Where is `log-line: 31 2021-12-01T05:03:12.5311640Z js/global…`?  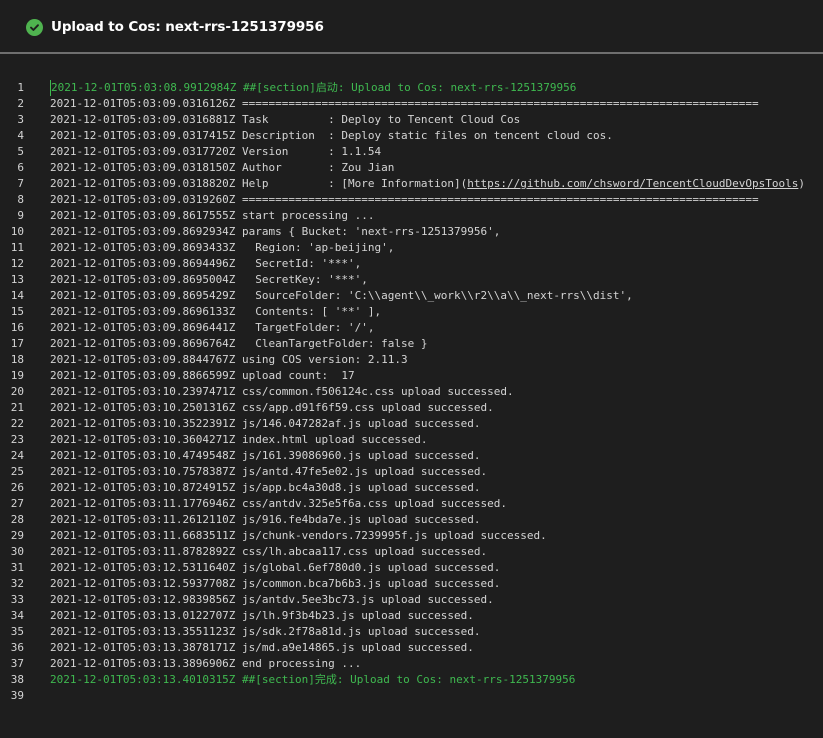
log-line: 31 2021-12-01T05:03:12.5311640Z js/global… is located at coordinates (411, 568).